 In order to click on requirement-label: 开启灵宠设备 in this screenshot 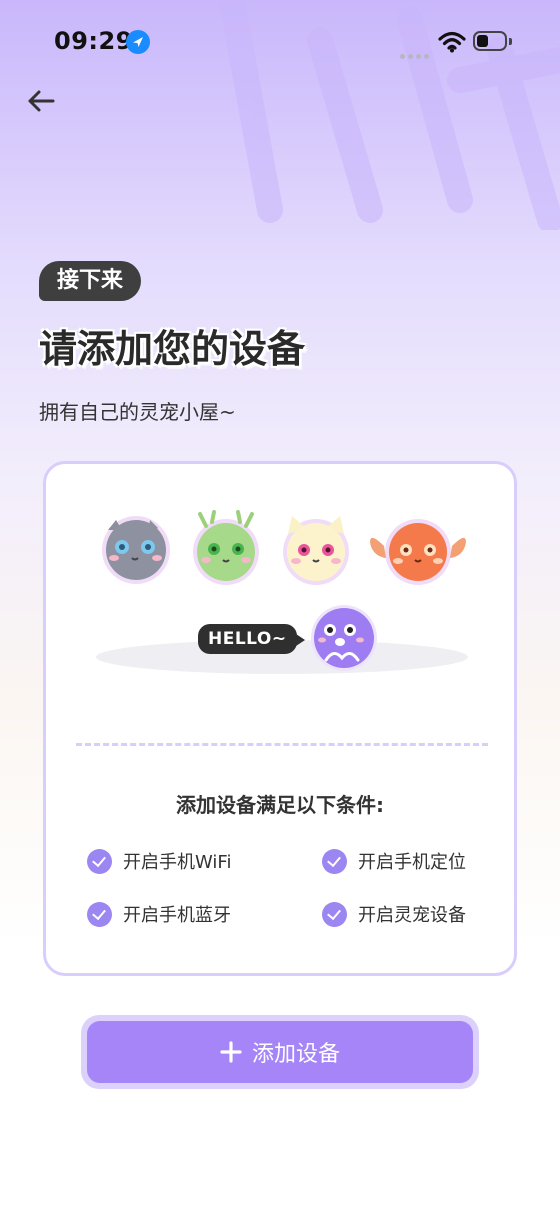, I will do `click(412, 915)`.